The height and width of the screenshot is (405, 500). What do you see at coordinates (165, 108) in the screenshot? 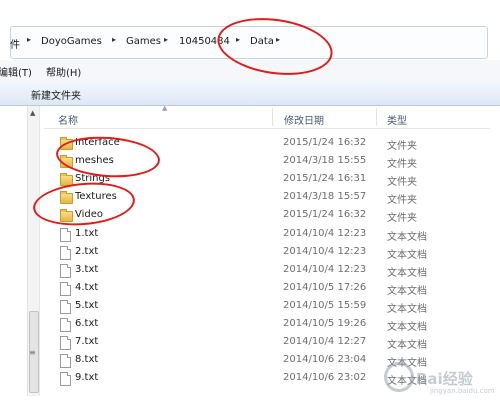
I see `sort-ascending-icon: ▲` at bounding box center [165, 108].